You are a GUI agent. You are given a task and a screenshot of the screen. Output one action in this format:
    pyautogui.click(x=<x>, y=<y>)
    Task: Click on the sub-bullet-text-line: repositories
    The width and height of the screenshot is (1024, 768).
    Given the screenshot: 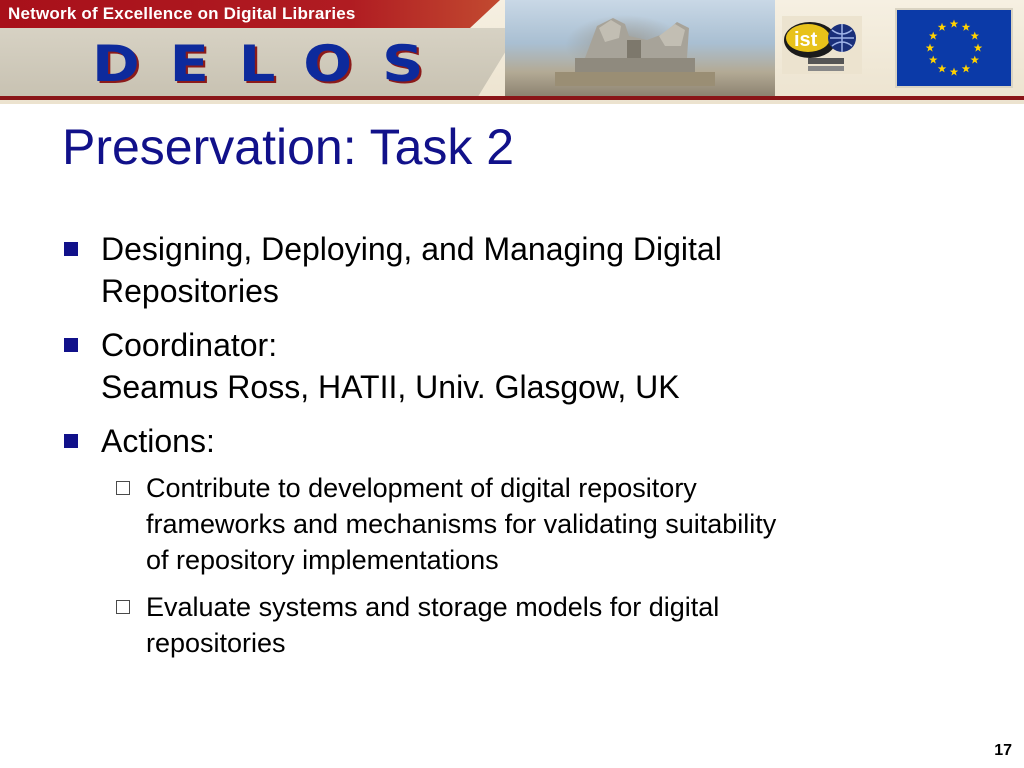 What is the action you would take?
    pyautogui.click(x=216, y=643)
    